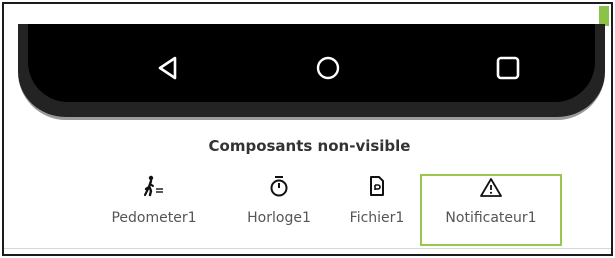 Image resolution: width=615 pixels, height=258 pixels. I want to click on stopwatch-icon, so click(279, 186).